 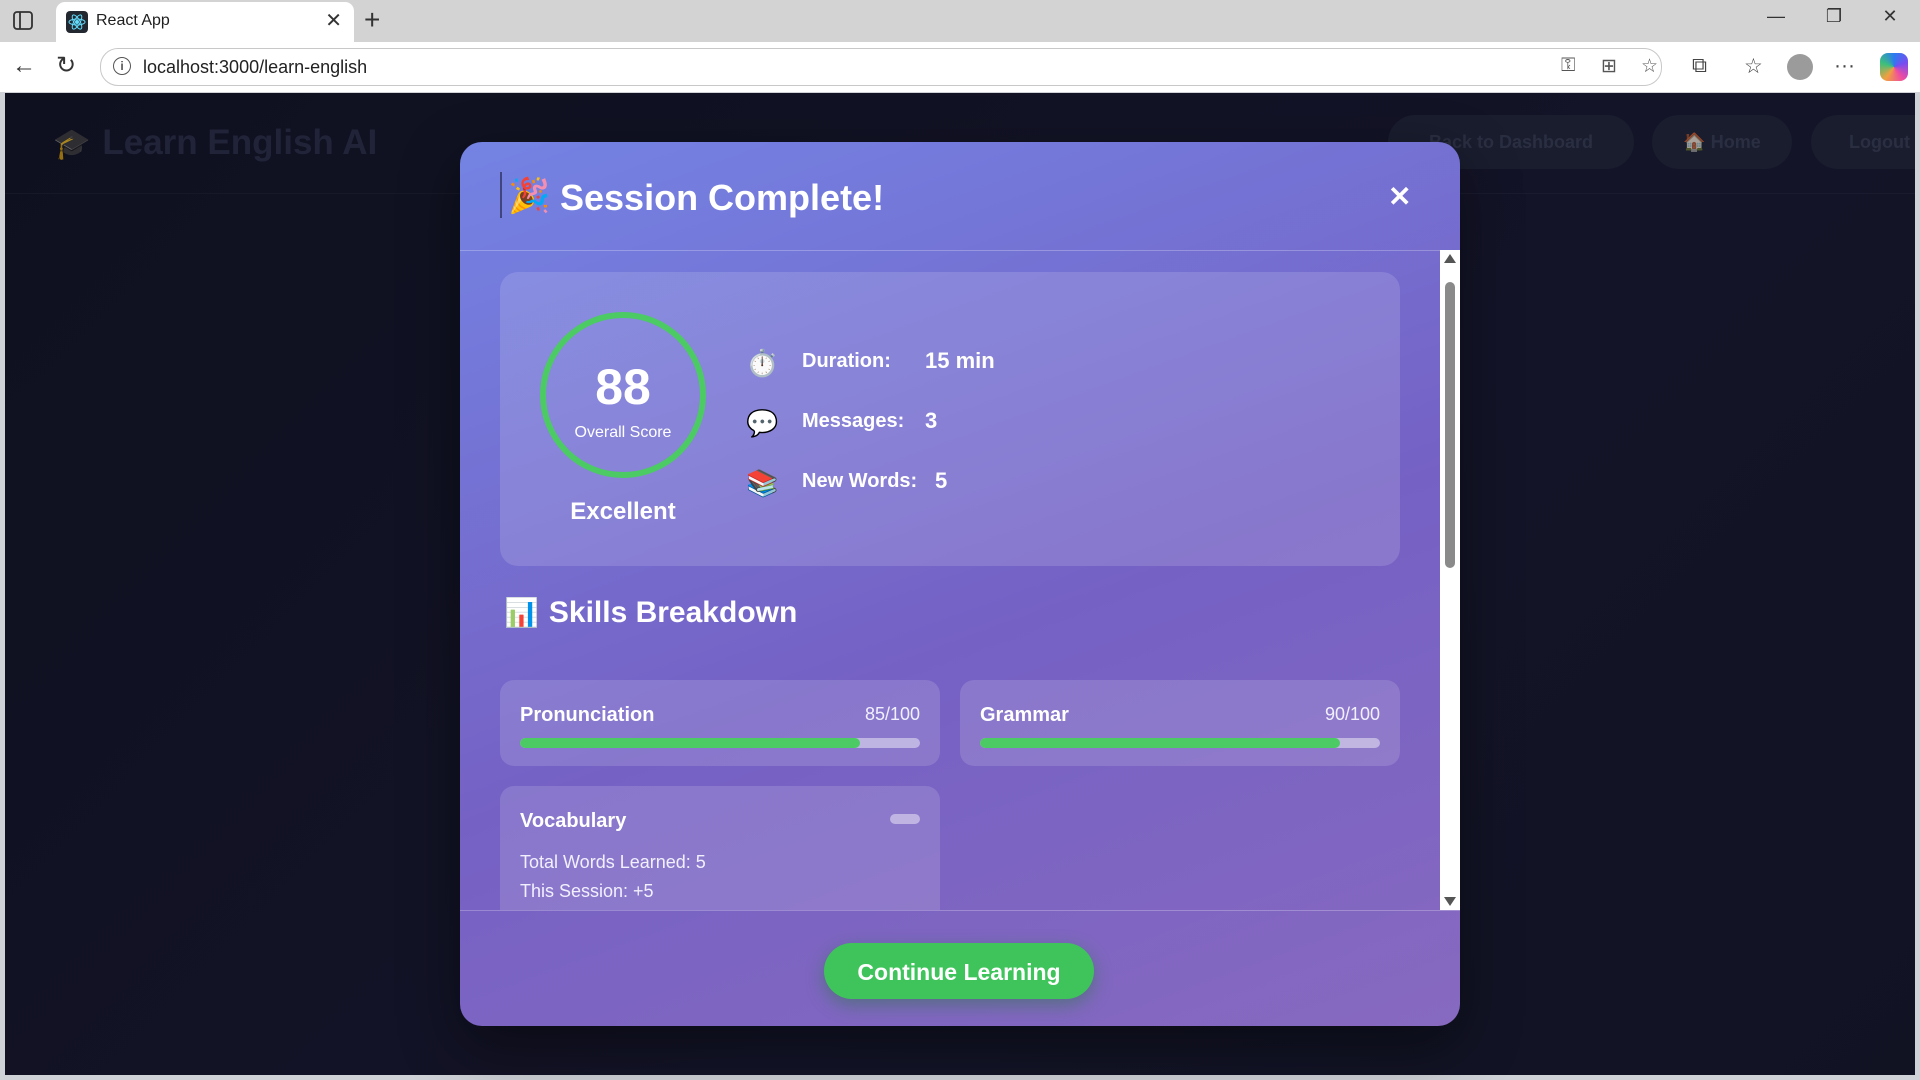 I want to click on back-arrow-icon: ←, so click(x=24, y=66).